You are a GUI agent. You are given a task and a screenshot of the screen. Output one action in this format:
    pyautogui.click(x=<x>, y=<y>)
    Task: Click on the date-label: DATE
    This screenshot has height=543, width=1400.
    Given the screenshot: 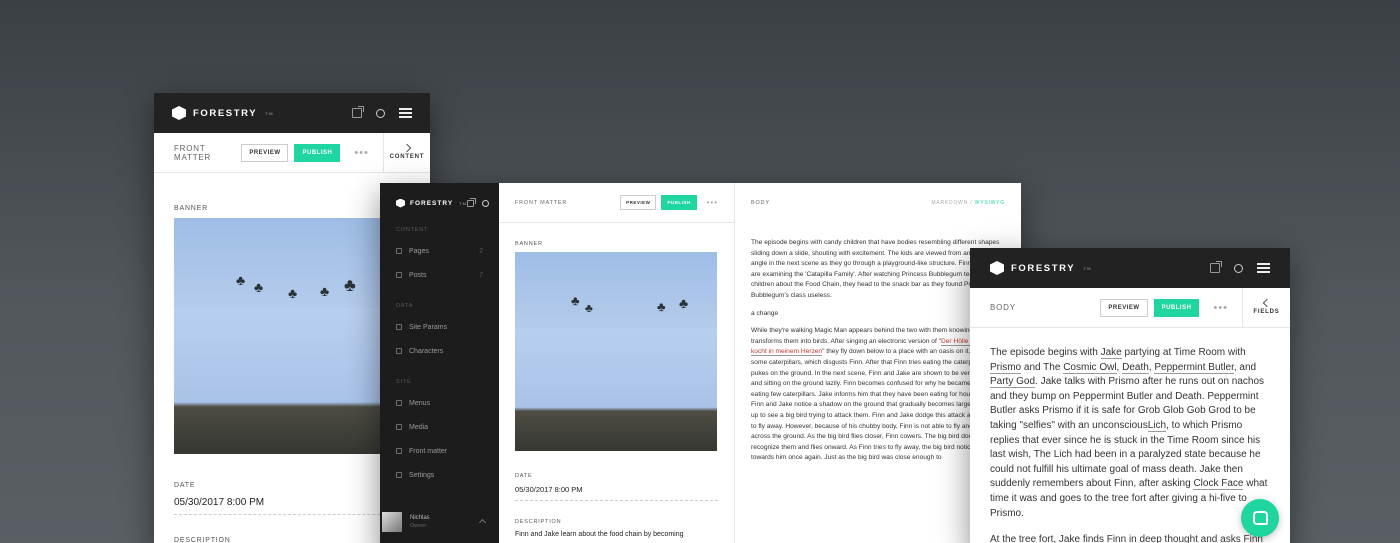 What is the action you would take?
    pyautogui.click(x=185, y=485)
    